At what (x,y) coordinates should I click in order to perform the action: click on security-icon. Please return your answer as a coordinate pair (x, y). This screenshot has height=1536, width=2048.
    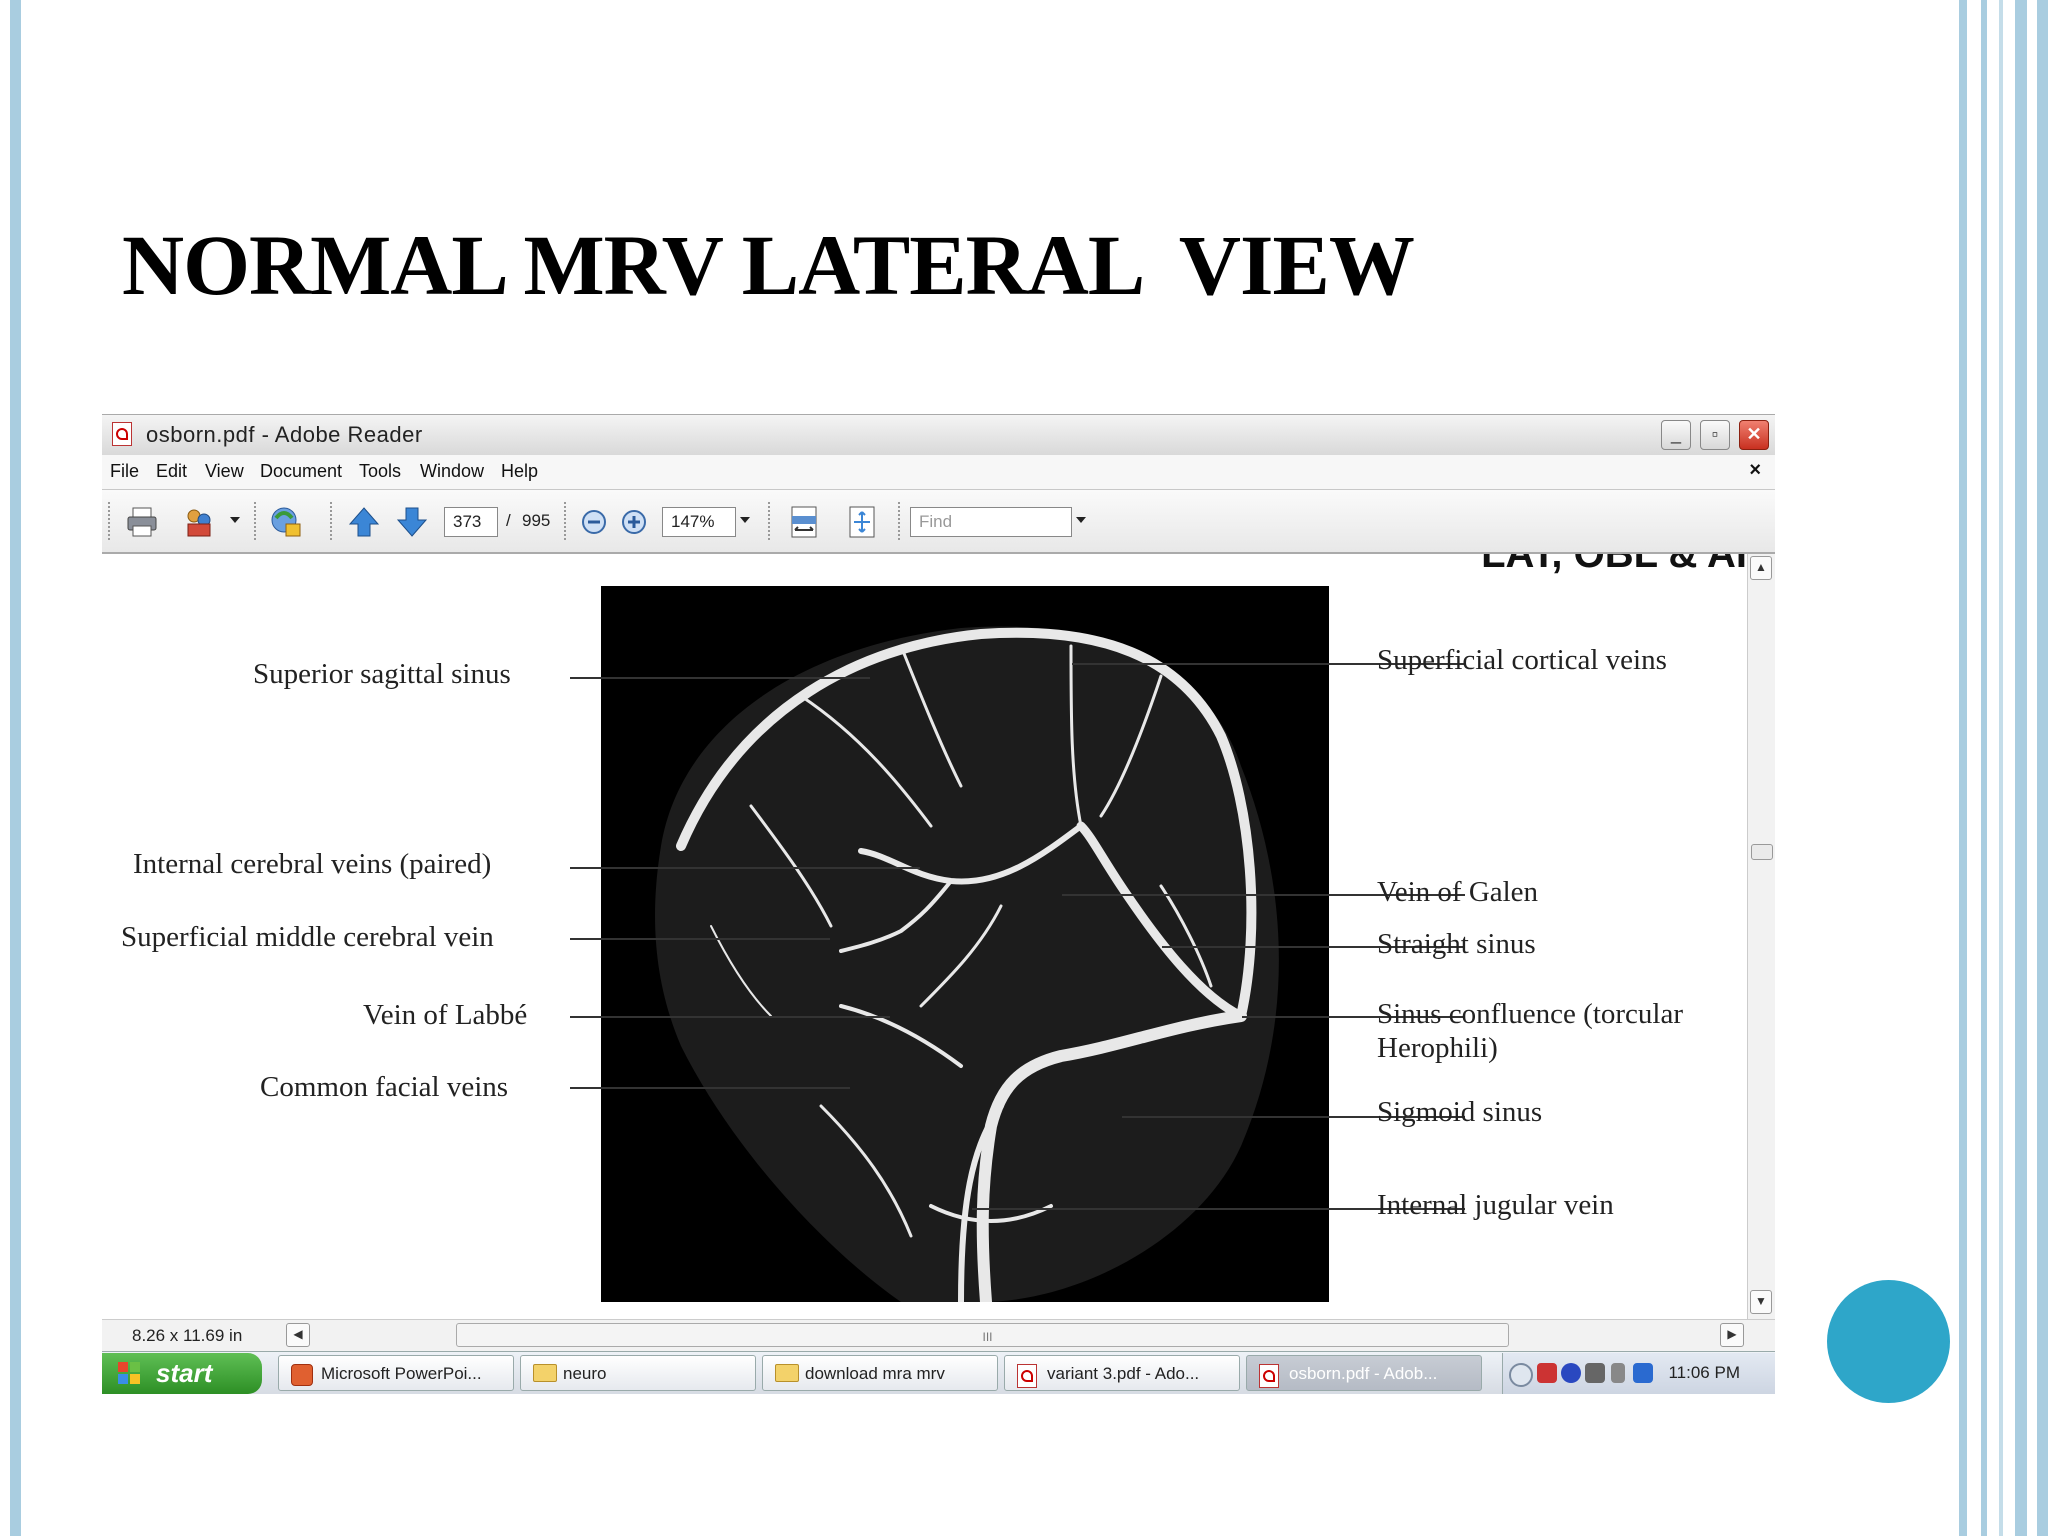
    Looking at the image, I should click on (1547, 1373).